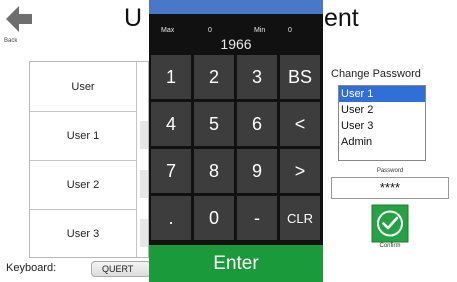 This screenshot has width=457, height=282. Describe the element at coordinates (210, 30) in the screenshot. I see `keypad-max-value: 0` at that location.